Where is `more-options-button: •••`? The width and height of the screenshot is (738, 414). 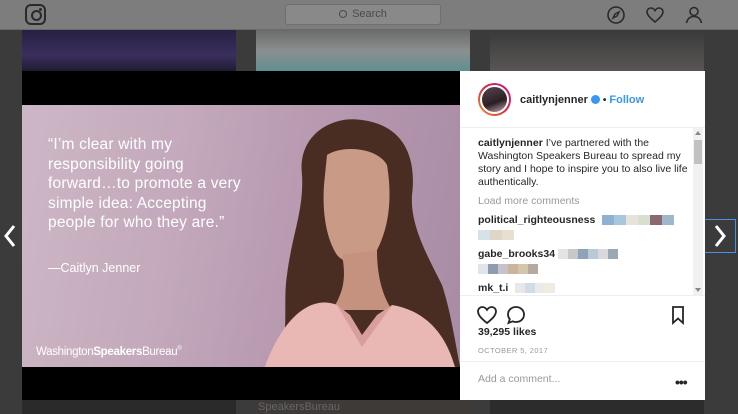 more-options-button: ••• is located at coordinates (681, 382).